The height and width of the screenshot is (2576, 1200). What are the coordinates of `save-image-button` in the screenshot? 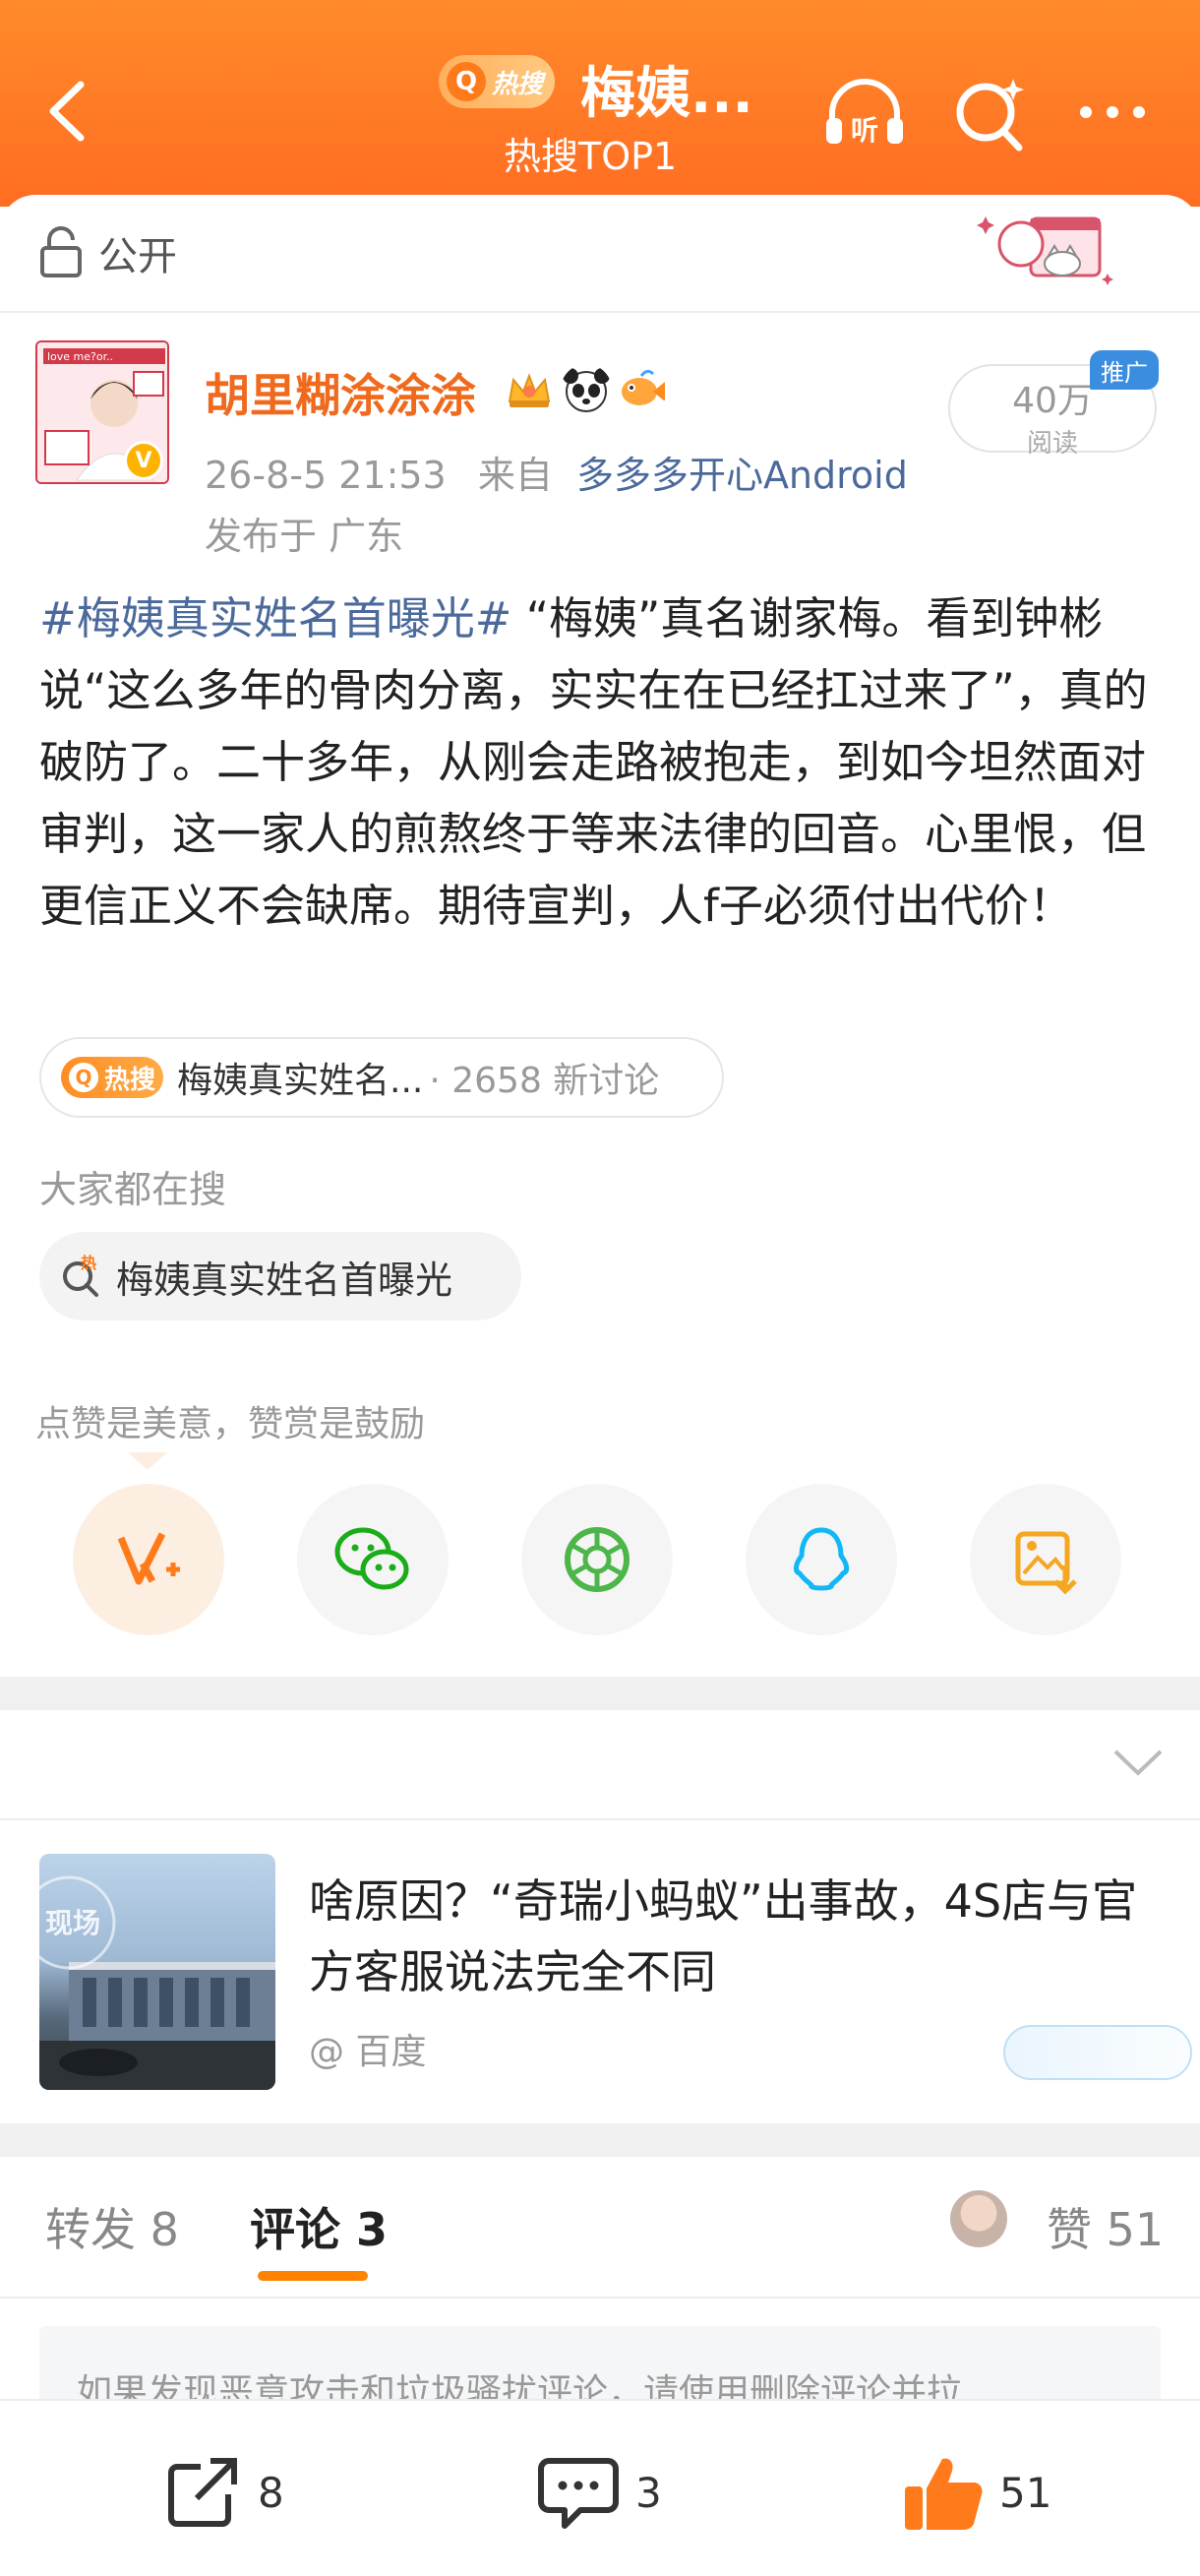 It's located at (1045, 1559).